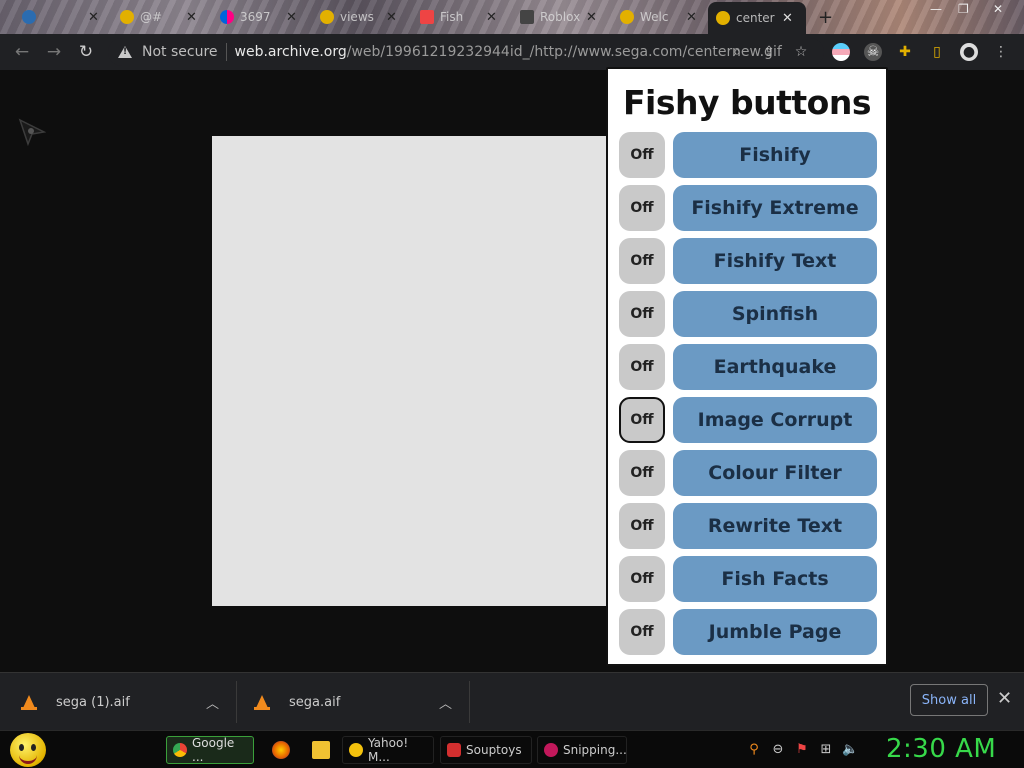 Image resolution: width=1024 pixels, height=768 pixels. Describe the element at coordinates (180, 750) in the screenshot. I see `chrome-icon` at that location.